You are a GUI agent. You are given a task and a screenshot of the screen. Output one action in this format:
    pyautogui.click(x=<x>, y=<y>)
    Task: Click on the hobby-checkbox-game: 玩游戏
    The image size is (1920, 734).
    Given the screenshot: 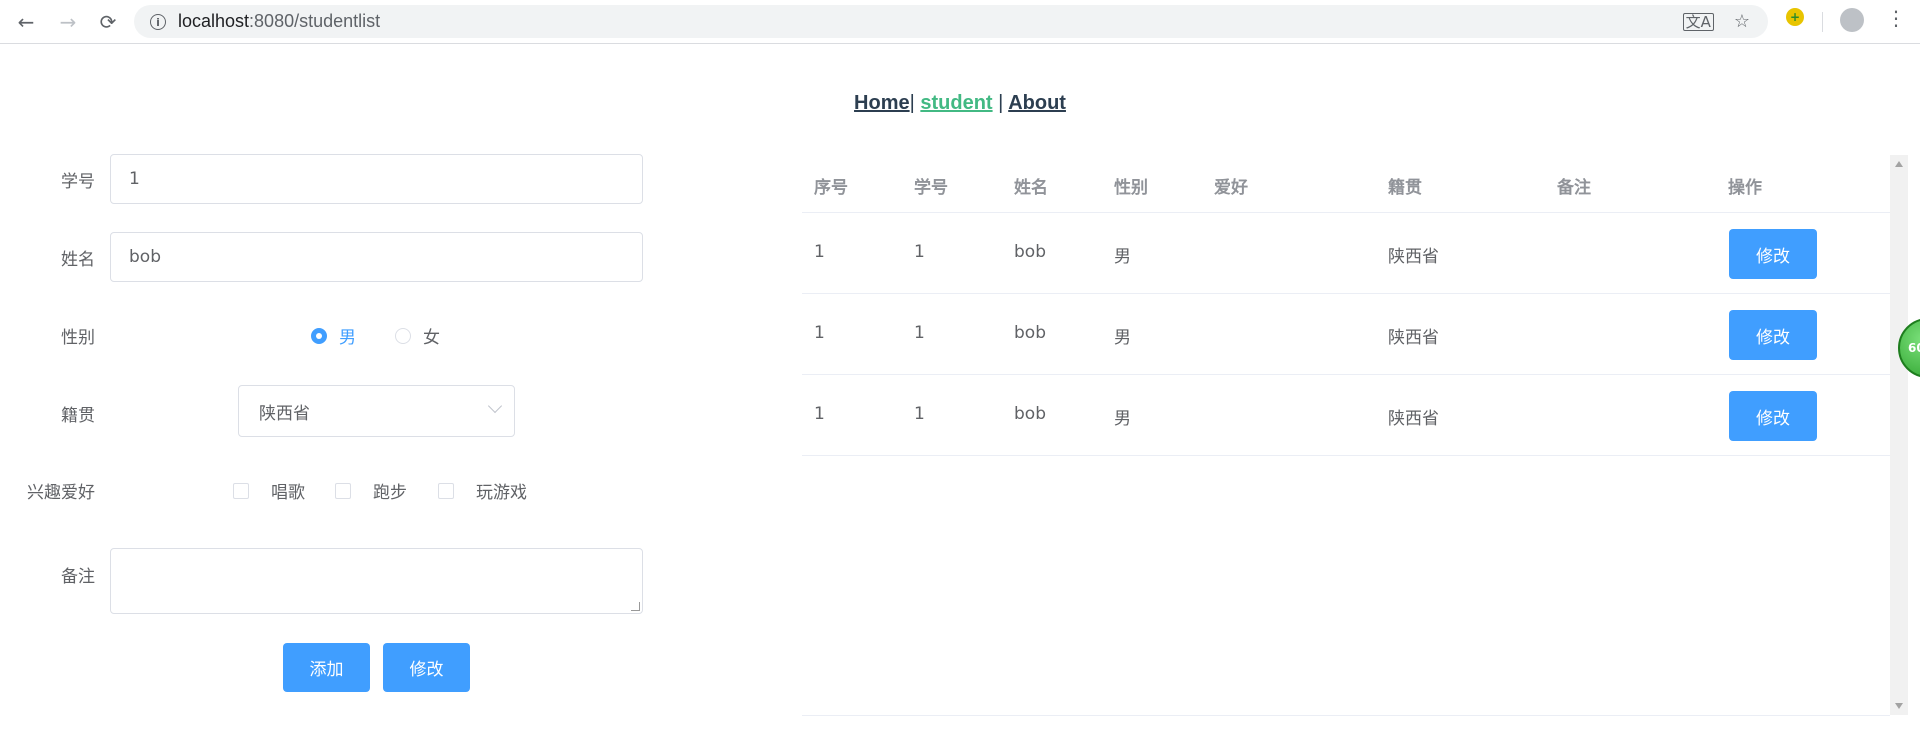 What is the action you would take?
    pyautogui.click(x=482, y=490)
    